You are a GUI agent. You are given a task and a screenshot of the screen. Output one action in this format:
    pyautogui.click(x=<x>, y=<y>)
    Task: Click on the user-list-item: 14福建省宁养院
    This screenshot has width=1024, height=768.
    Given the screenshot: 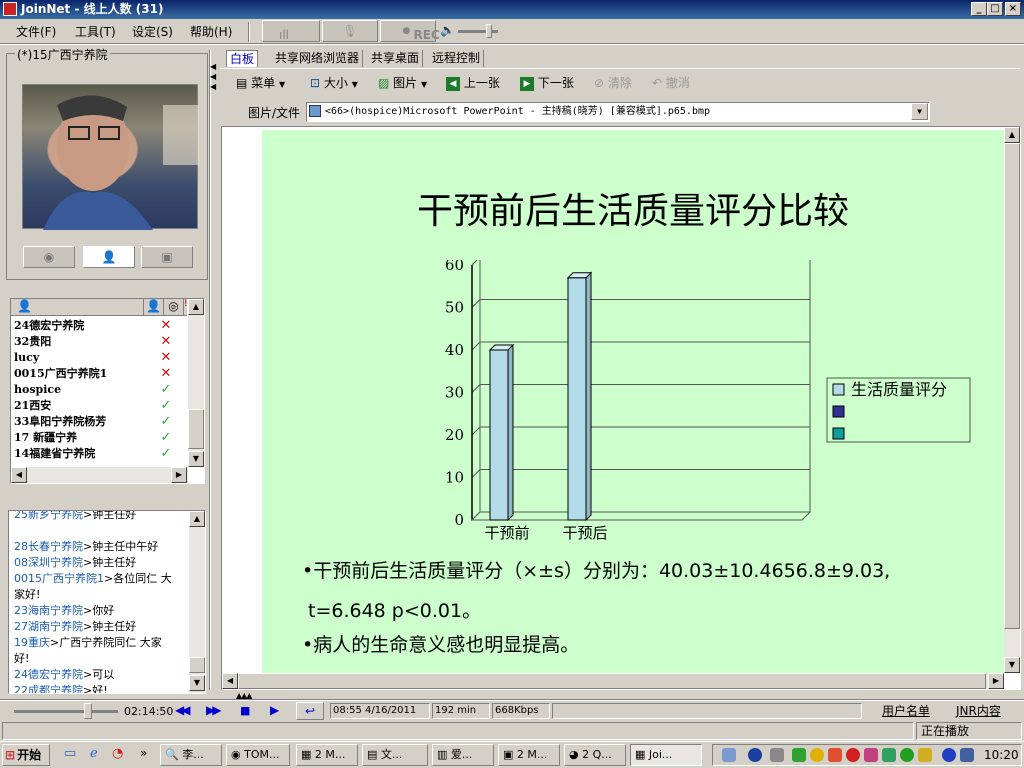 What is the action you would take?
    pyautogui.click(x=54, y=454)
    